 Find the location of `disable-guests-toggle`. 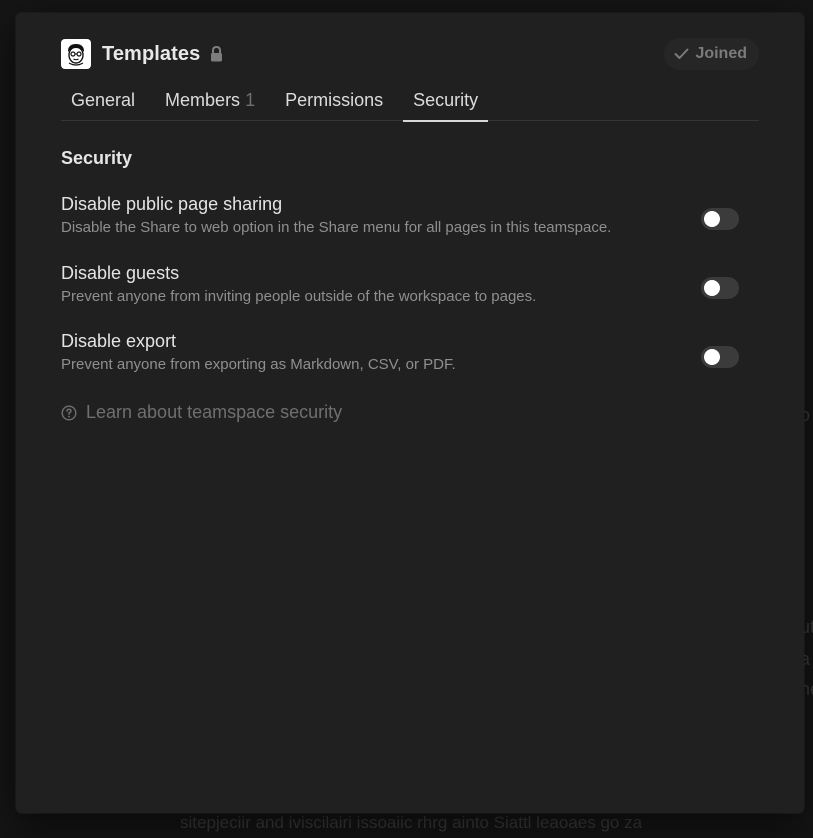

disable-guests-toggle is located at coordinates (720, 288).